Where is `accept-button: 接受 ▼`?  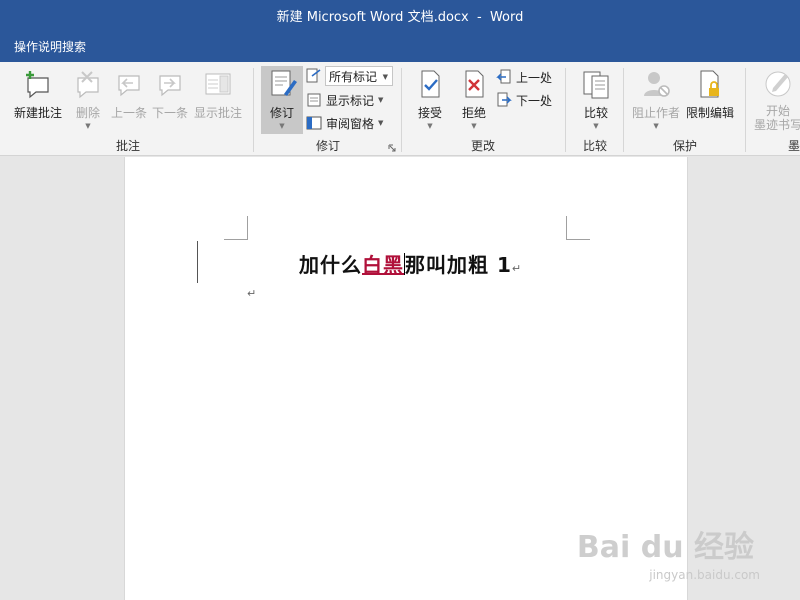
accept-button: 接受 ▼ is located at coordinates (430, 98).